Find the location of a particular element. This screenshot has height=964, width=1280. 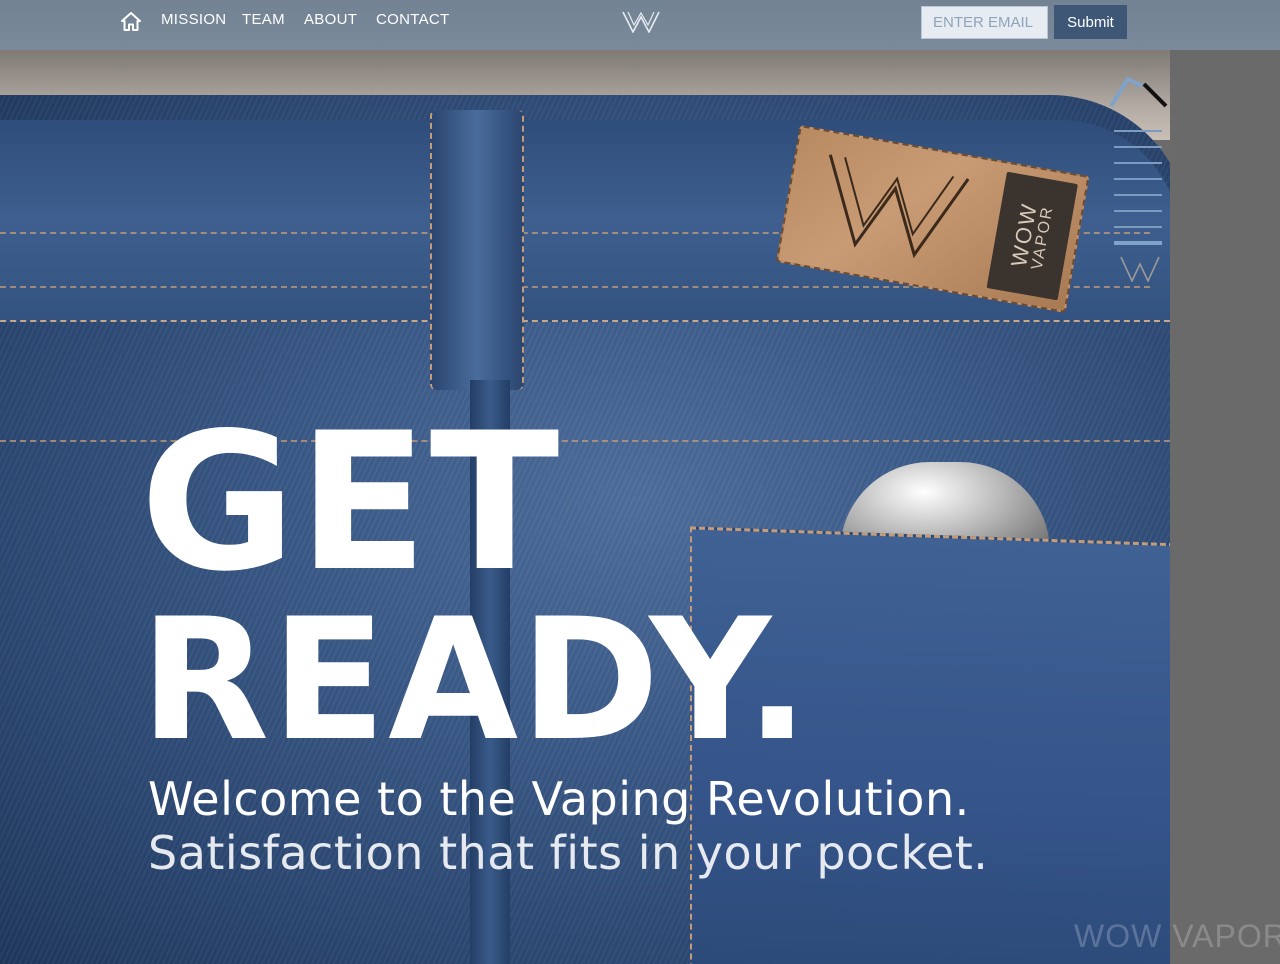

brand-watermark: WOW VAPOR is located at coordinates (1177, 936).